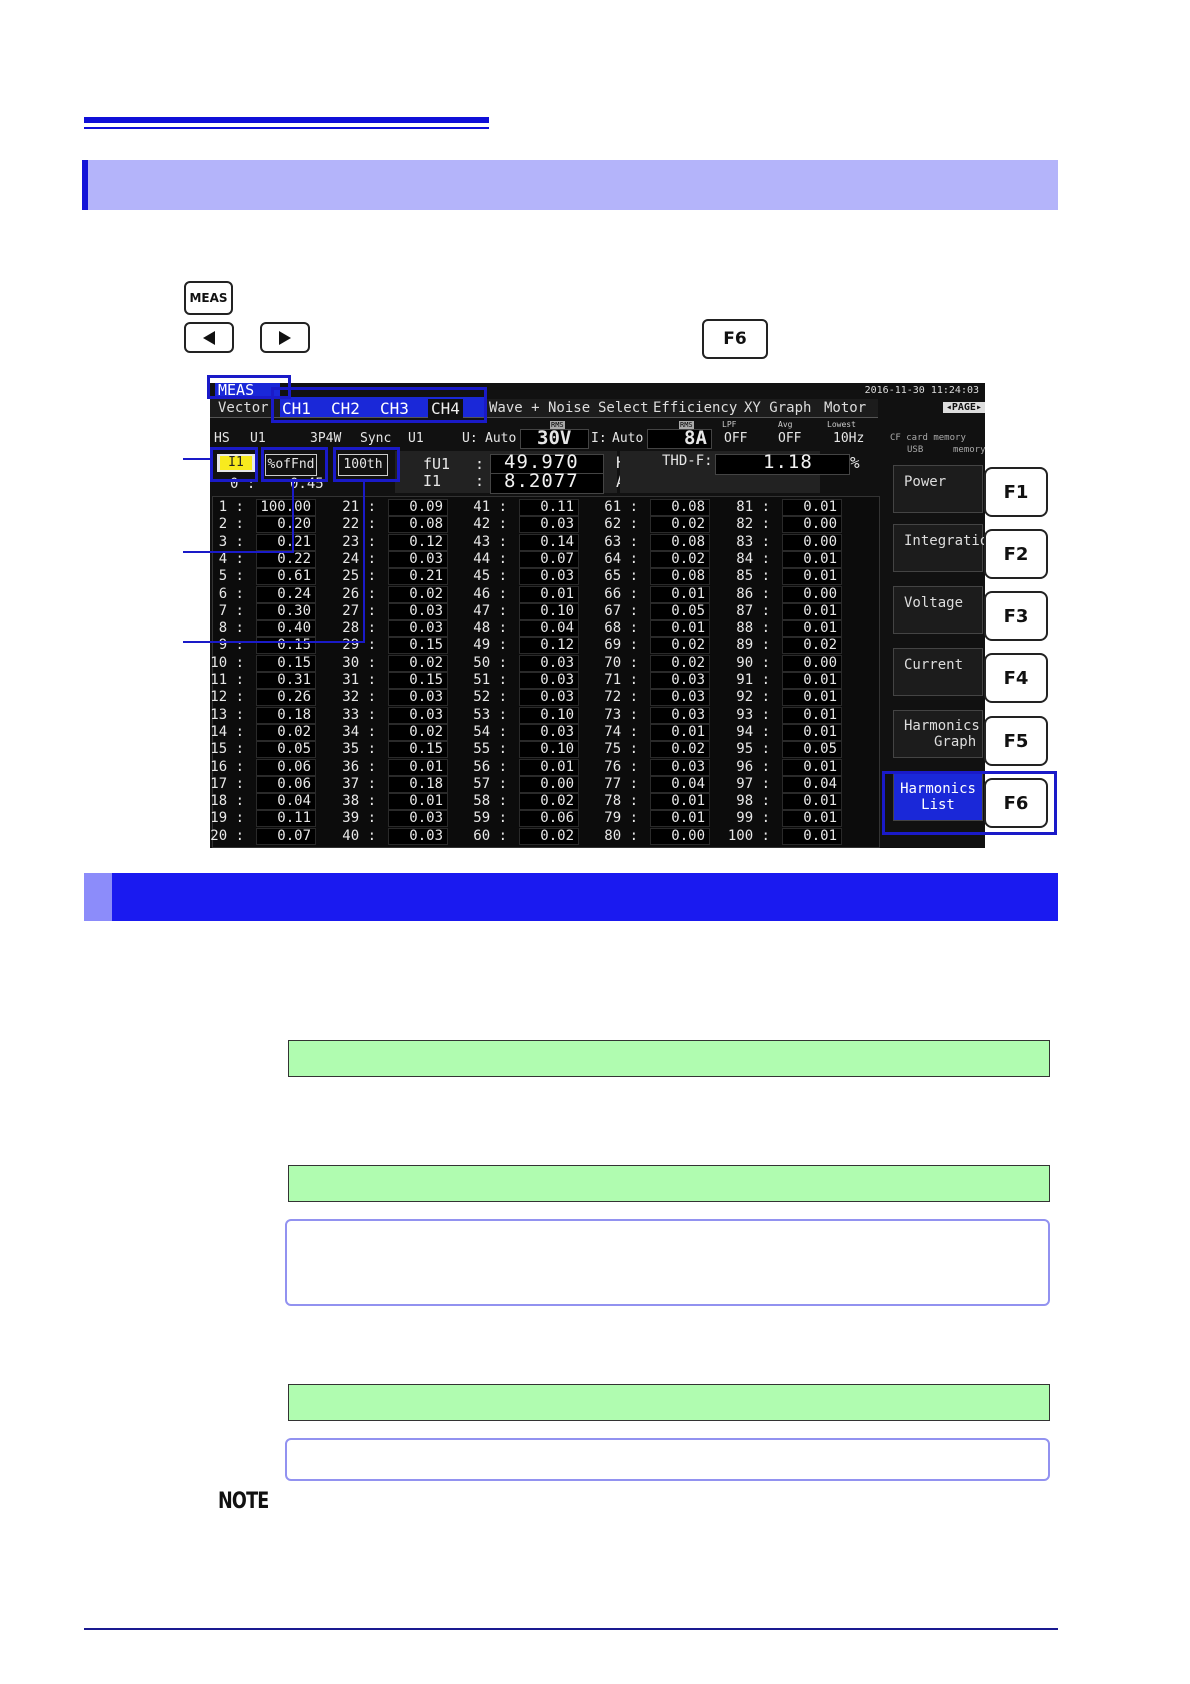 The image size is (1190, 1684). I want to click on harmonic-cell: 1 : 100.00, so click(277, 507).